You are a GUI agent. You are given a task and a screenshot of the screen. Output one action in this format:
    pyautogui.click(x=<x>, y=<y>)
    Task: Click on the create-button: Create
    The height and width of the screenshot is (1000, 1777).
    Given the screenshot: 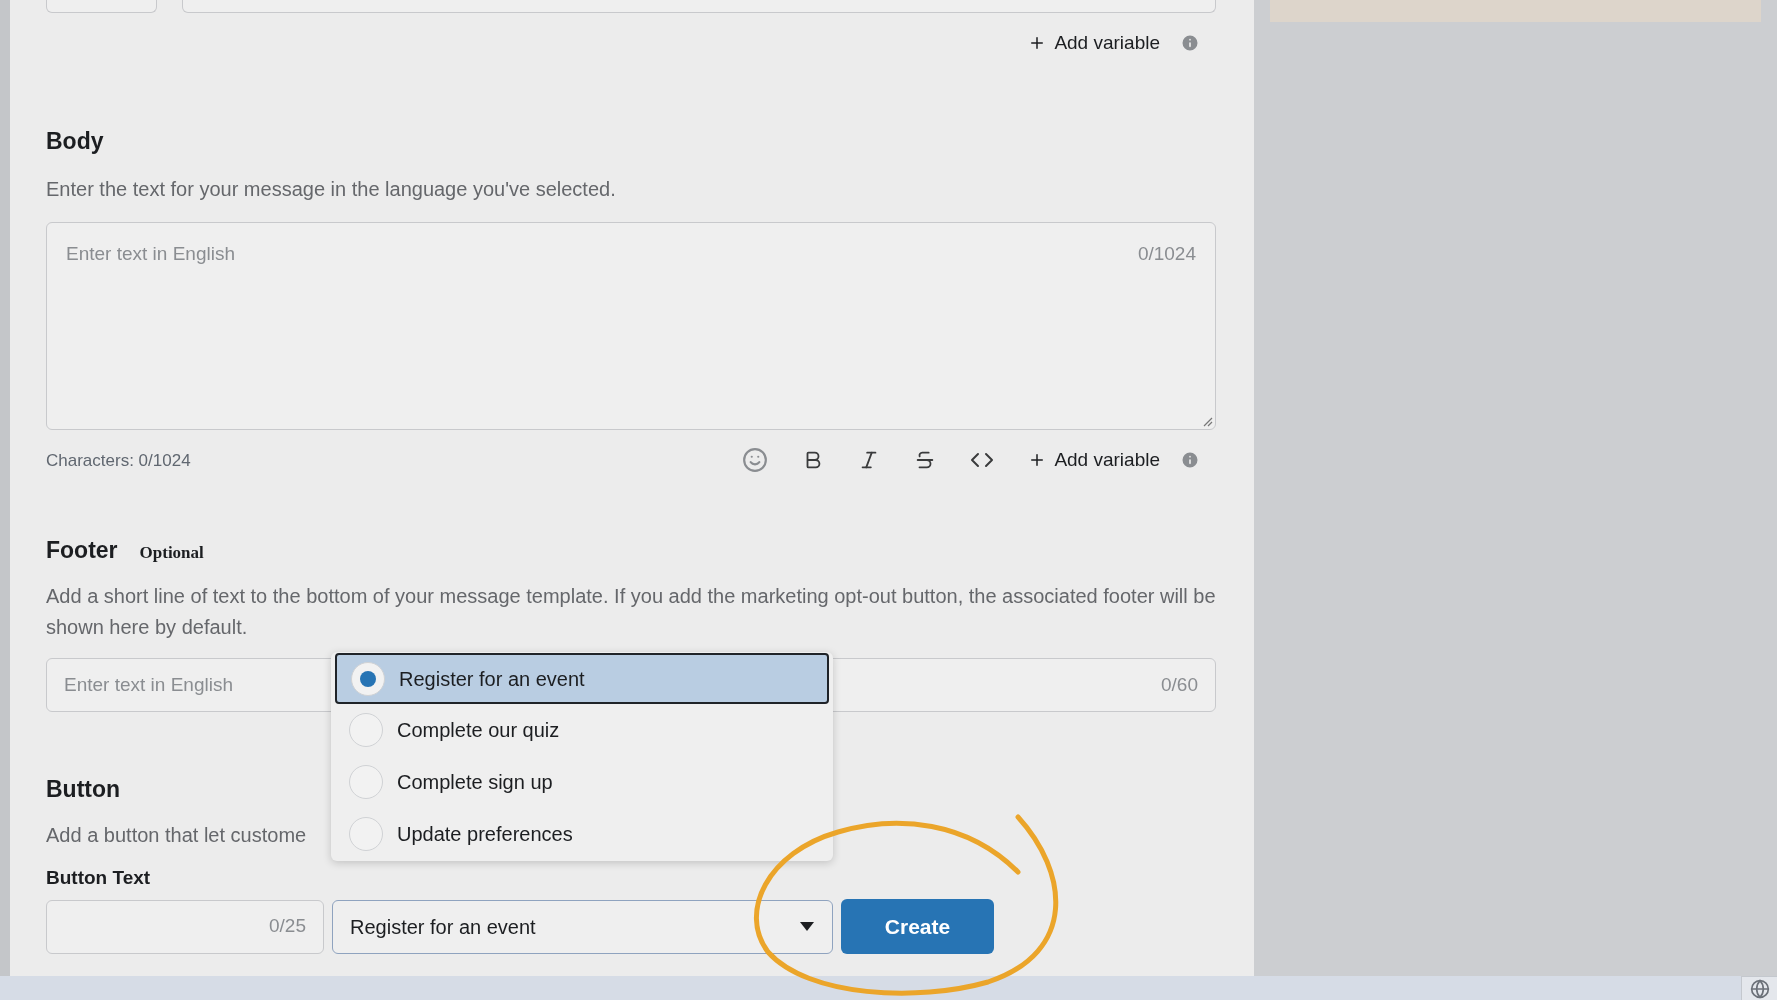 What is the action you would take?
    pyautogui.click(x=917, y=926)
    